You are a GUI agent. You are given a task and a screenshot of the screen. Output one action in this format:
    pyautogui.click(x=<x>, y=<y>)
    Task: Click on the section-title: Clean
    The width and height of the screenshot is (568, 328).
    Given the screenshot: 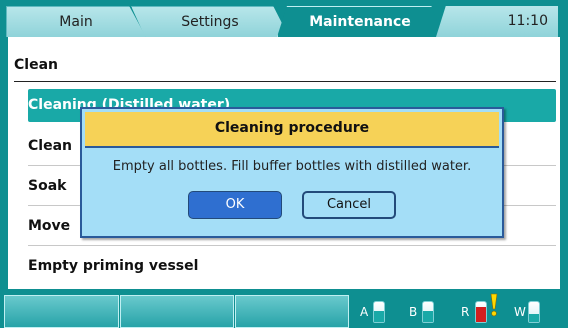 What is the action you would take?
    pyautogui.click(x=36, y=65)
    